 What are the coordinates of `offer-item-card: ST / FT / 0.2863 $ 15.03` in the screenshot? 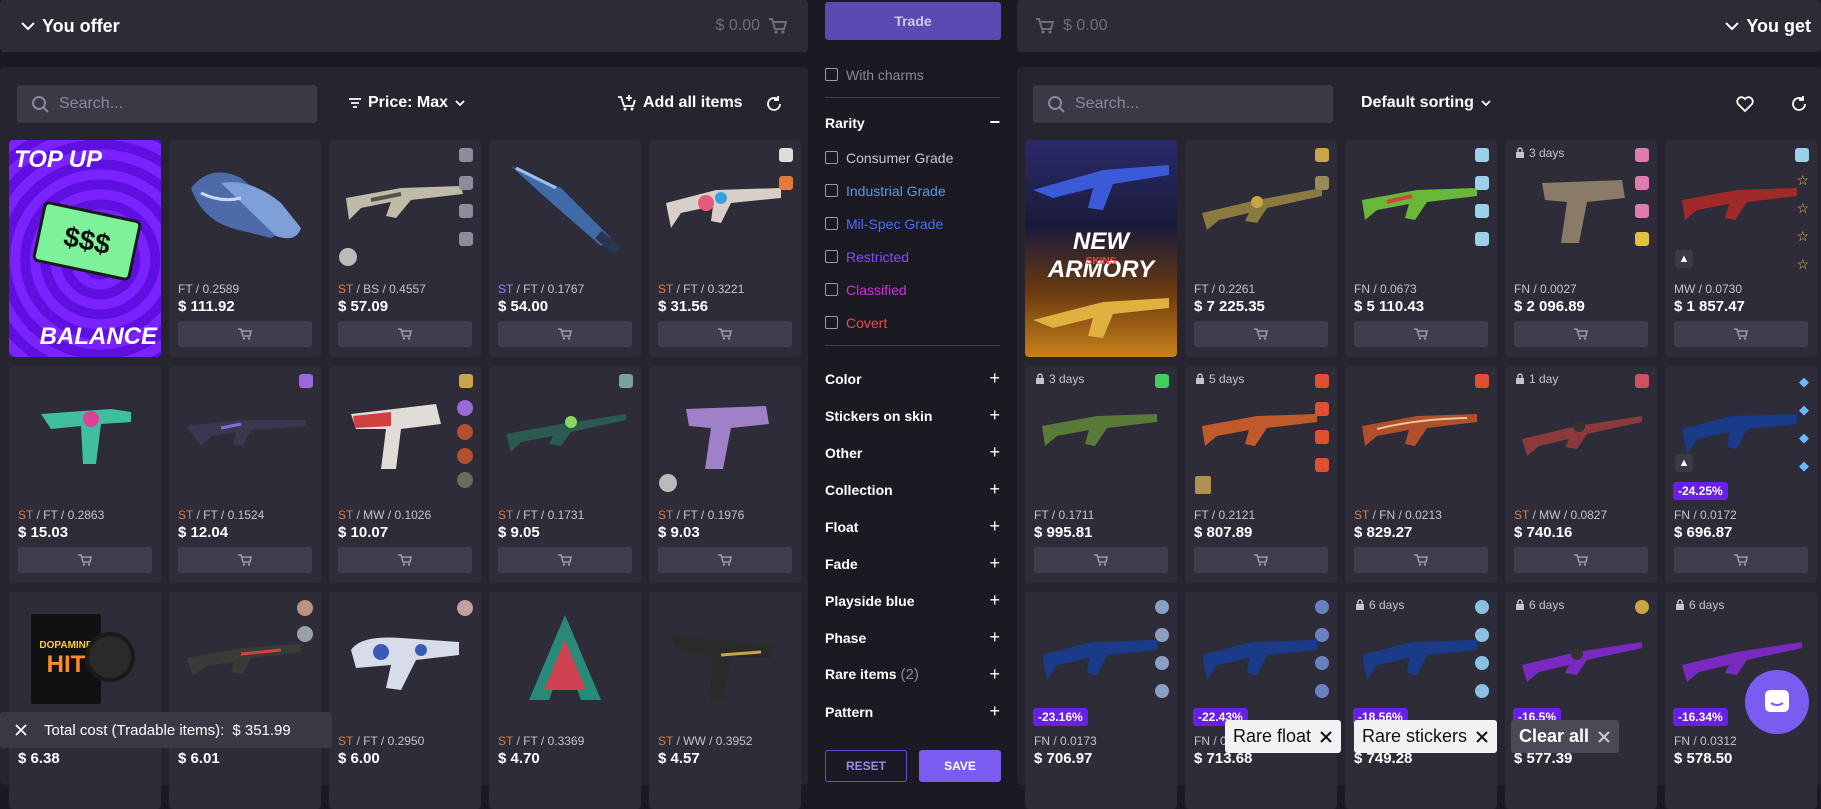 It's located at (85, 474).